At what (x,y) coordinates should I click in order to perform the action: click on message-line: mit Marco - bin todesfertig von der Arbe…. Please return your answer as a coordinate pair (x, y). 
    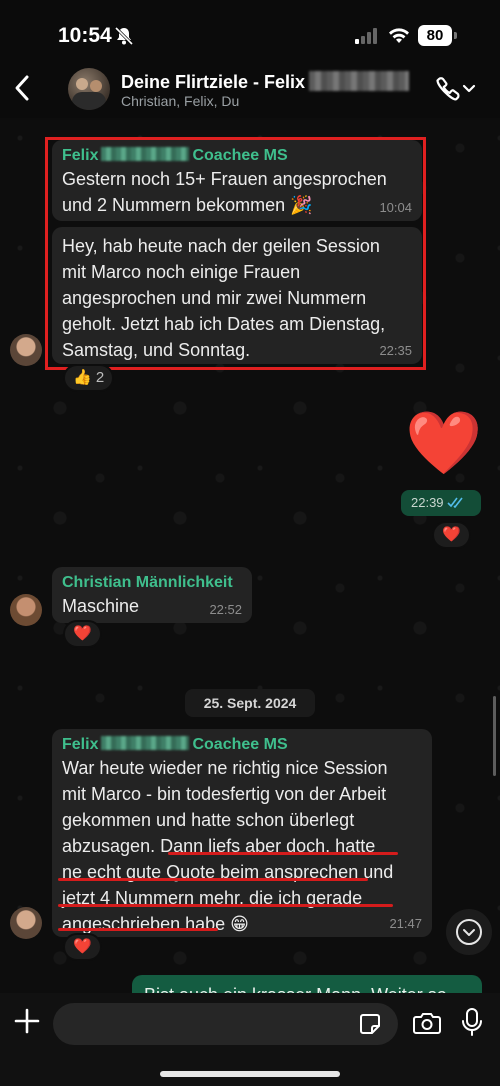
    Looking at the image, I should click on (224, 794).